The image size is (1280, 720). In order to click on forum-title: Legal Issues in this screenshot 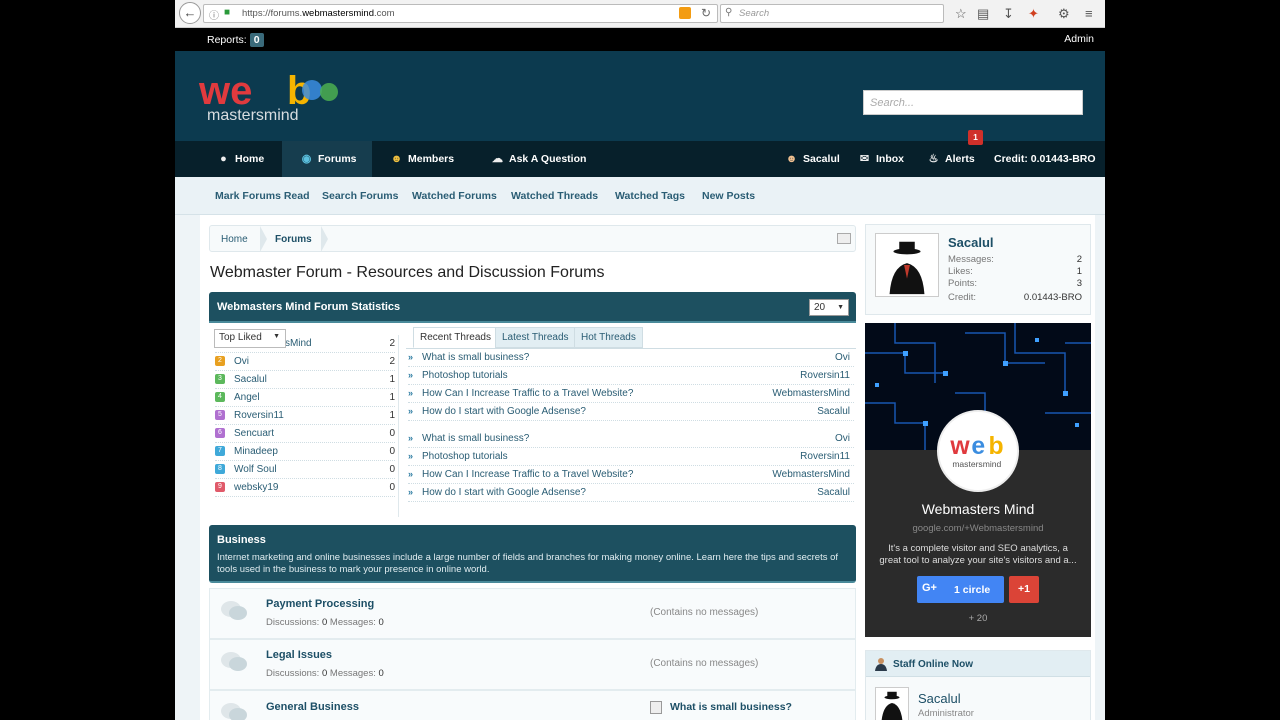, I will do `click(299, 655)`.